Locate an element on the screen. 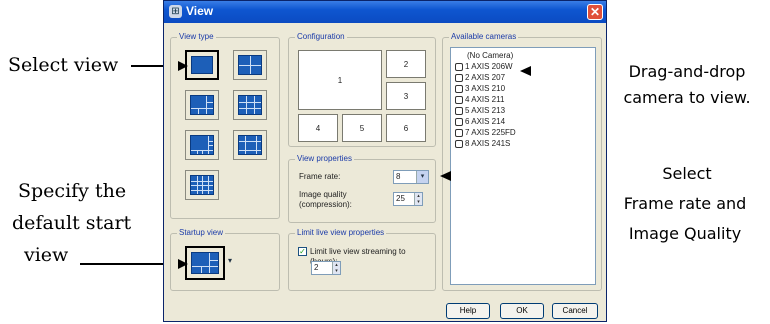 This screenshot has width=770, height=324. drag-drop-arrowhead is located at coordinates (525, 71).